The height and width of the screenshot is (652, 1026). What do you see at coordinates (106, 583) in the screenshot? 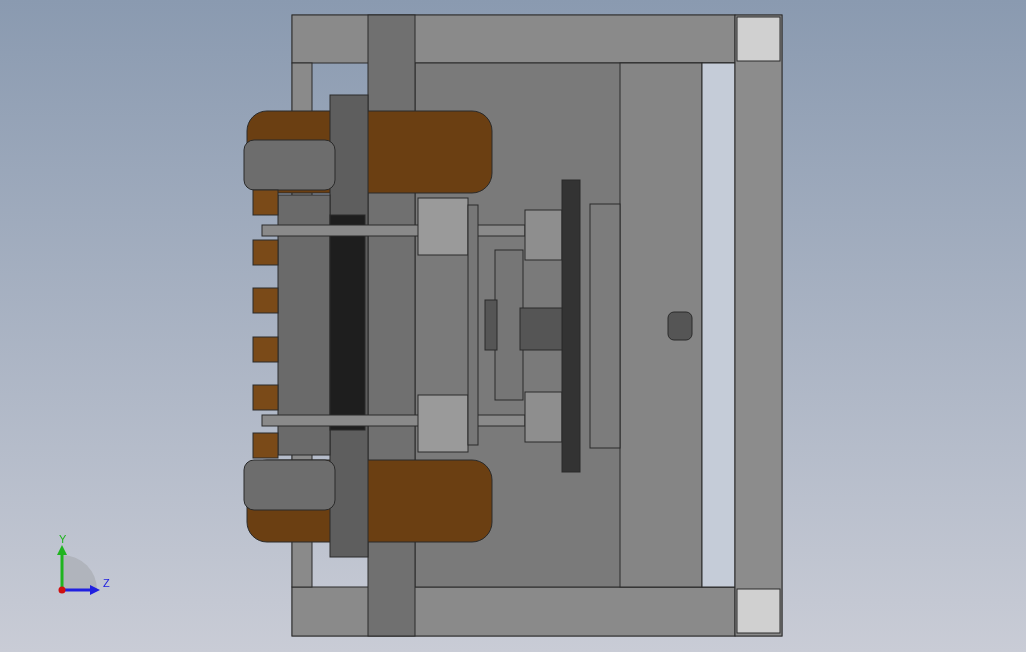
I see `axis-label: Z` at bounding box center [106, 583].